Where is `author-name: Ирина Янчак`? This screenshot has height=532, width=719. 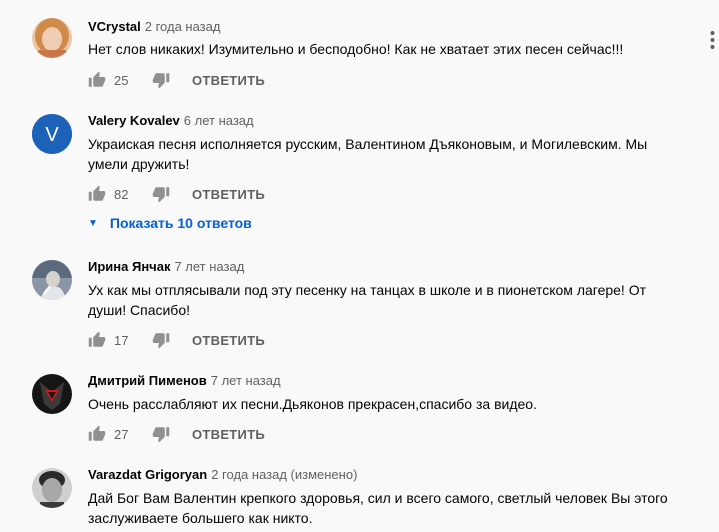 author-name: Ирина Янчак is located at coordinates (129, 266).